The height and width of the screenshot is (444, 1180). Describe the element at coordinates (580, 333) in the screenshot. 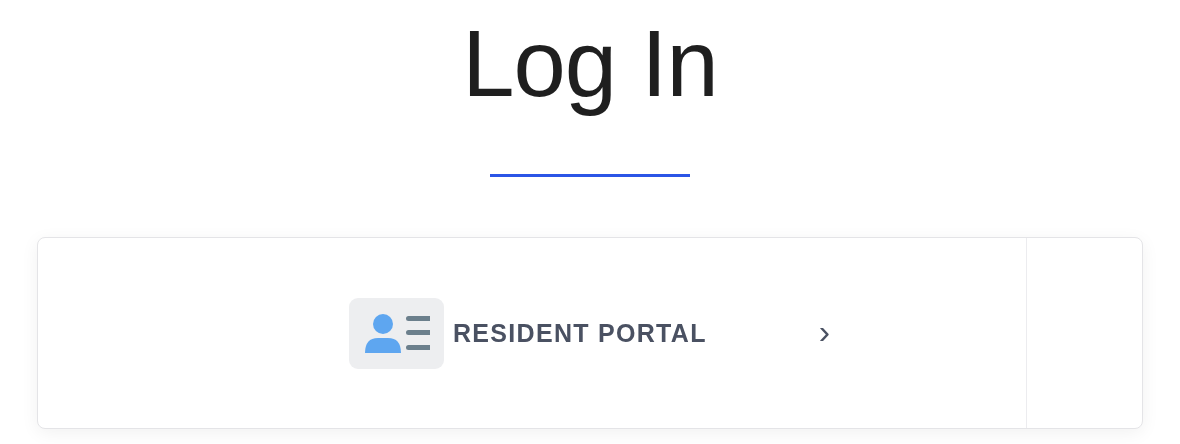

I see `resident-portal-link: RESIDENT PORTAL` at that location.